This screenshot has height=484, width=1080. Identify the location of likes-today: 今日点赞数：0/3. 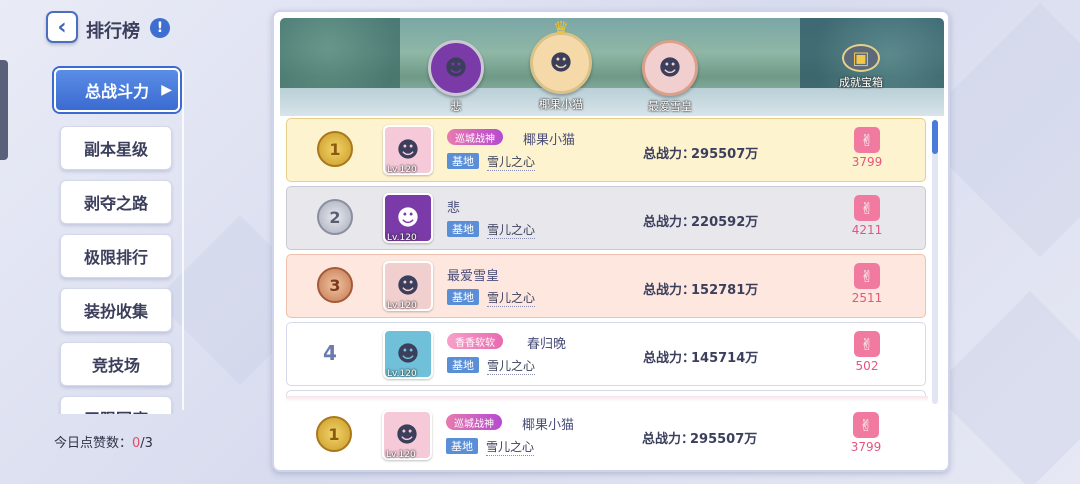
(103, 441).